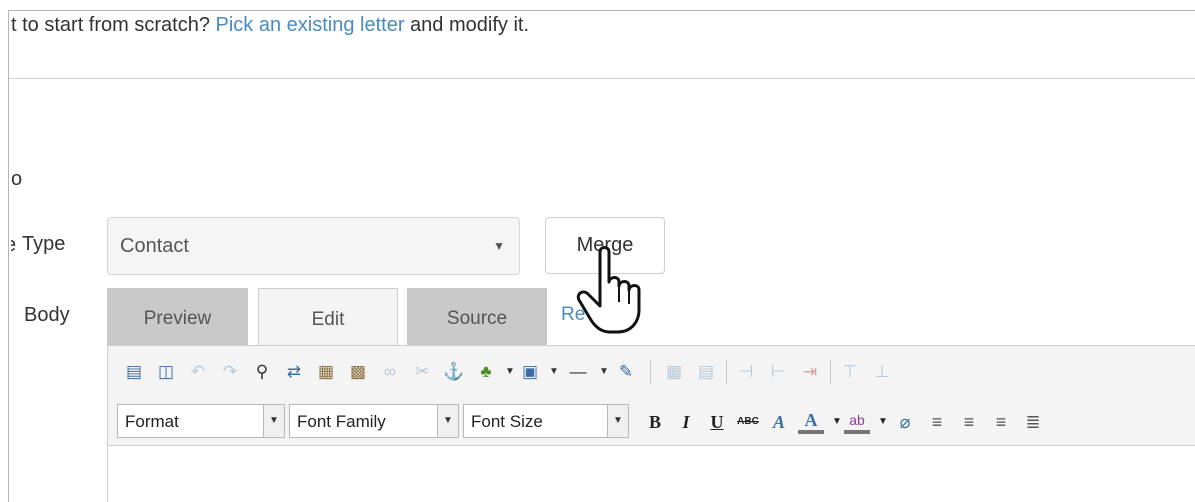 This screenshot has width=1195, height=502. What do you see at coordinates (546, 421) in the screenshot?
I see `font-size-dropdown: Font Size ▼` at bounding box center [546, 421].